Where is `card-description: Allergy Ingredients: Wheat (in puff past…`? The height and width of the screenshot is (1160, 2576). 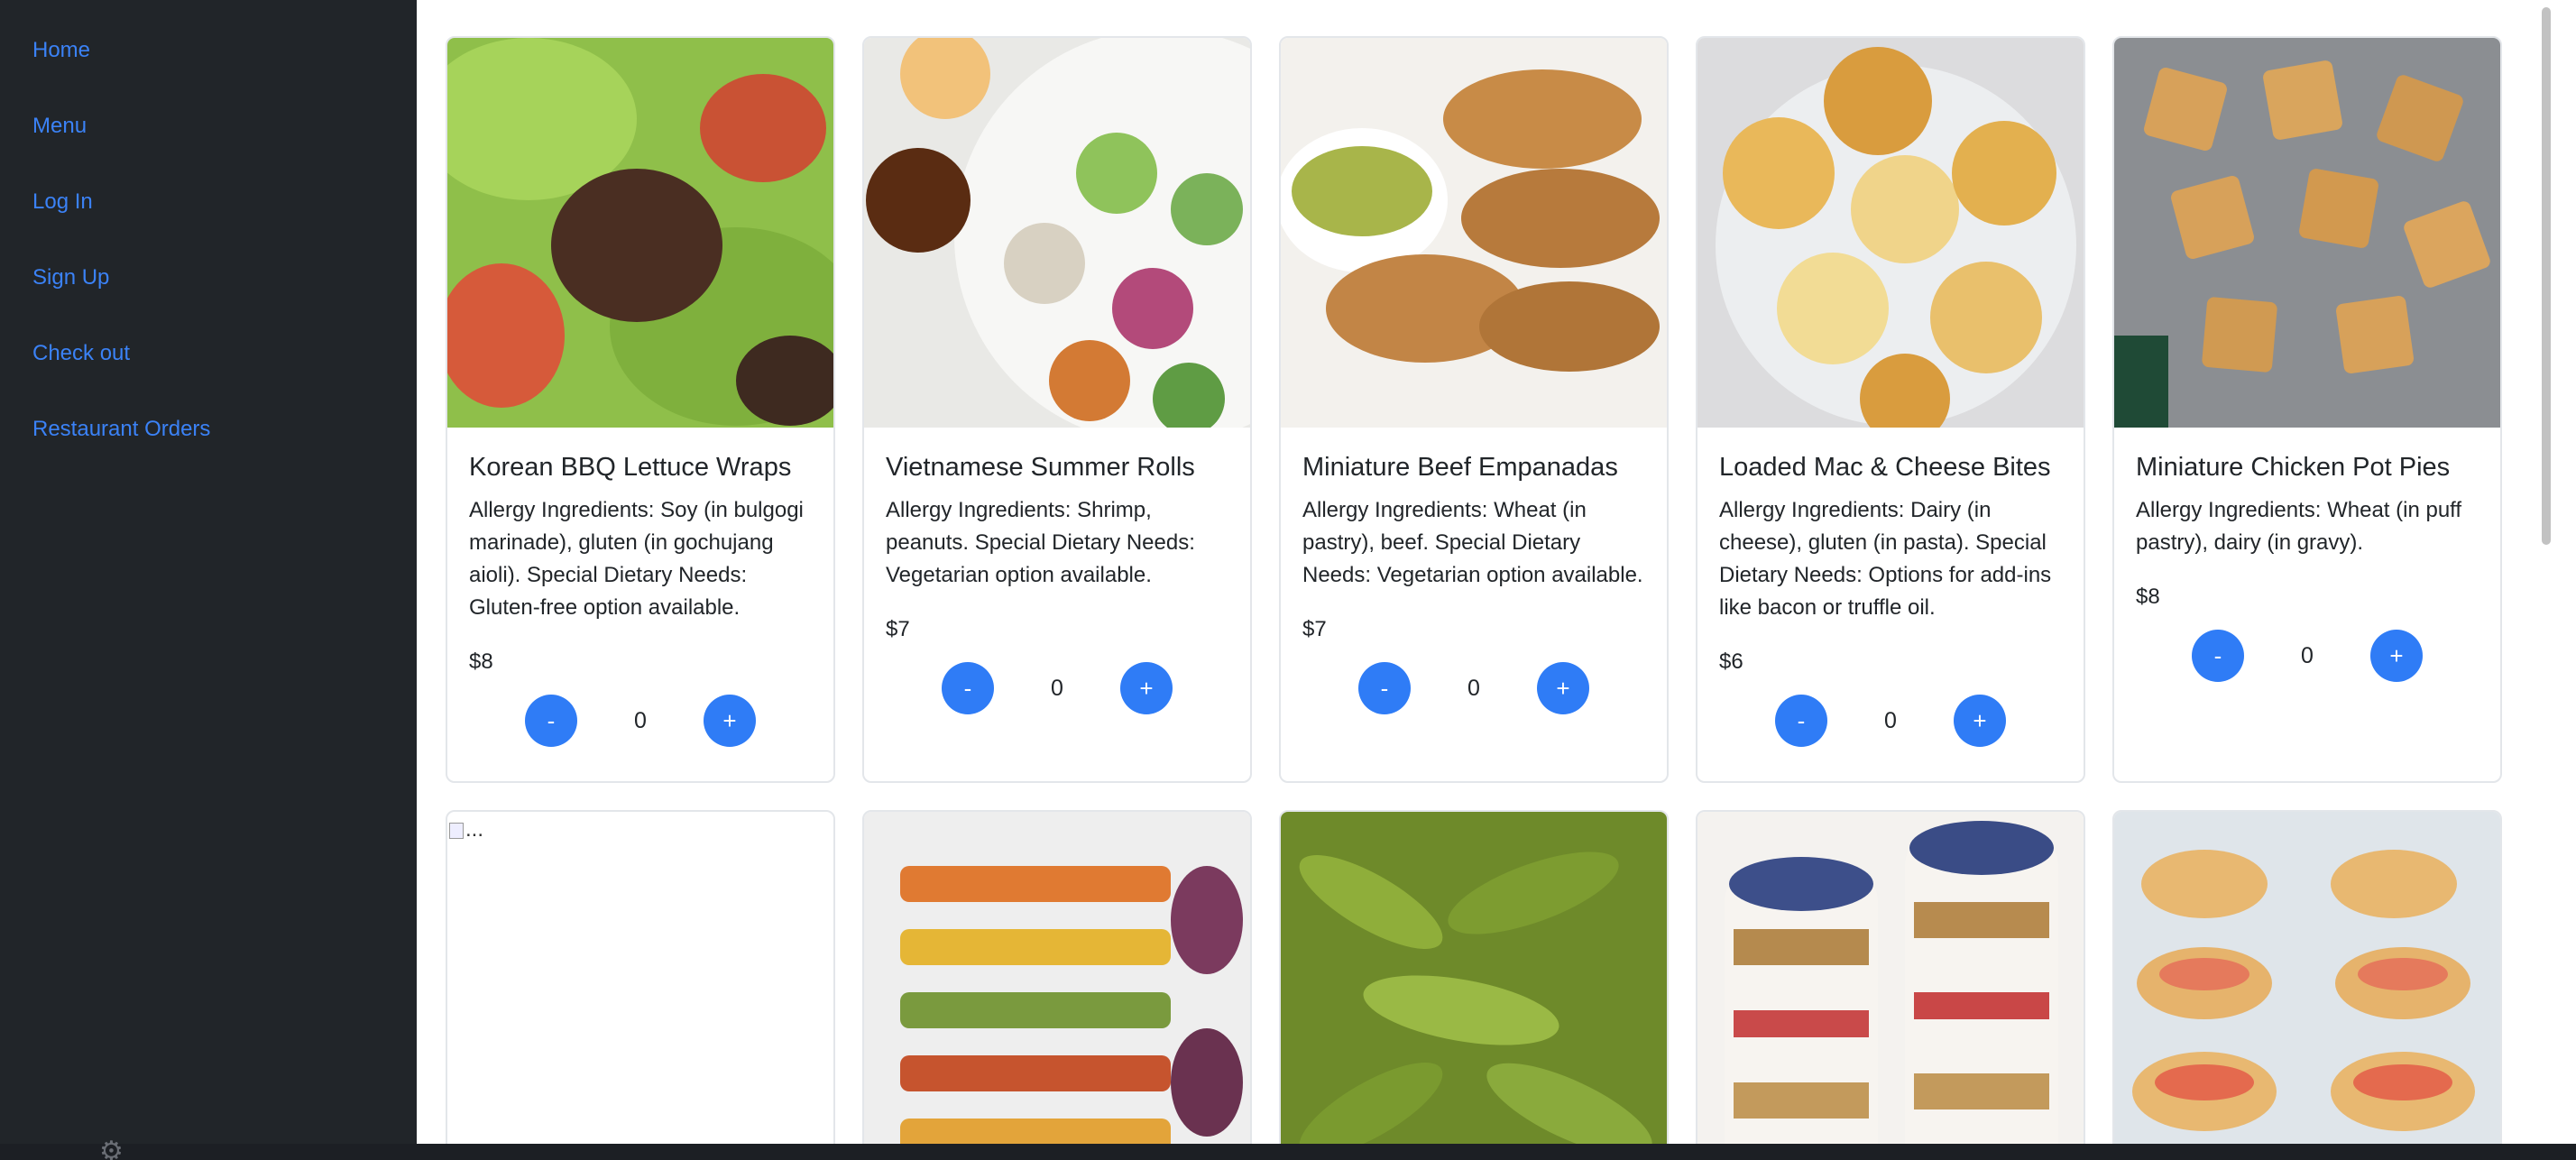 card-description: Allergy Ingredients: Wheat (in puff past… is located at coordinates (2299, 527).